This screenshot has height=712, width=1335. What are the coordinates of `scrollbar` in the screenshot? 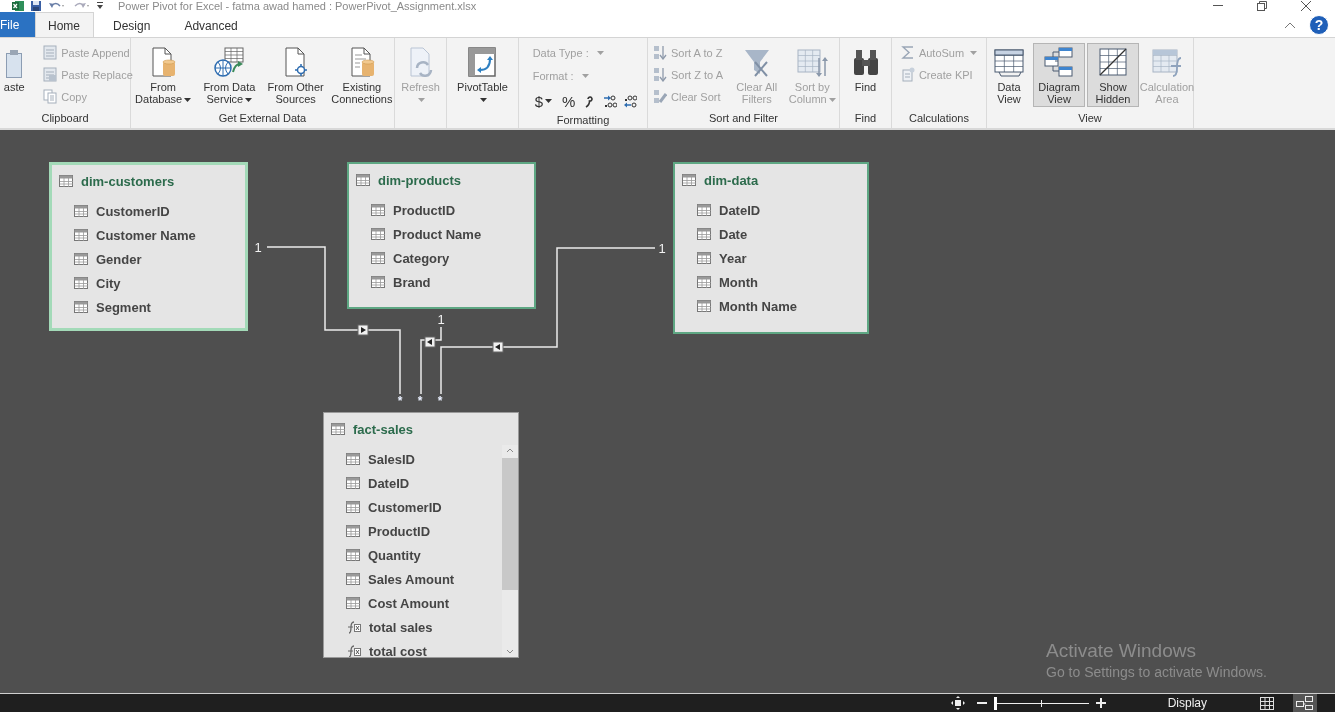 It's located at (510, 551).